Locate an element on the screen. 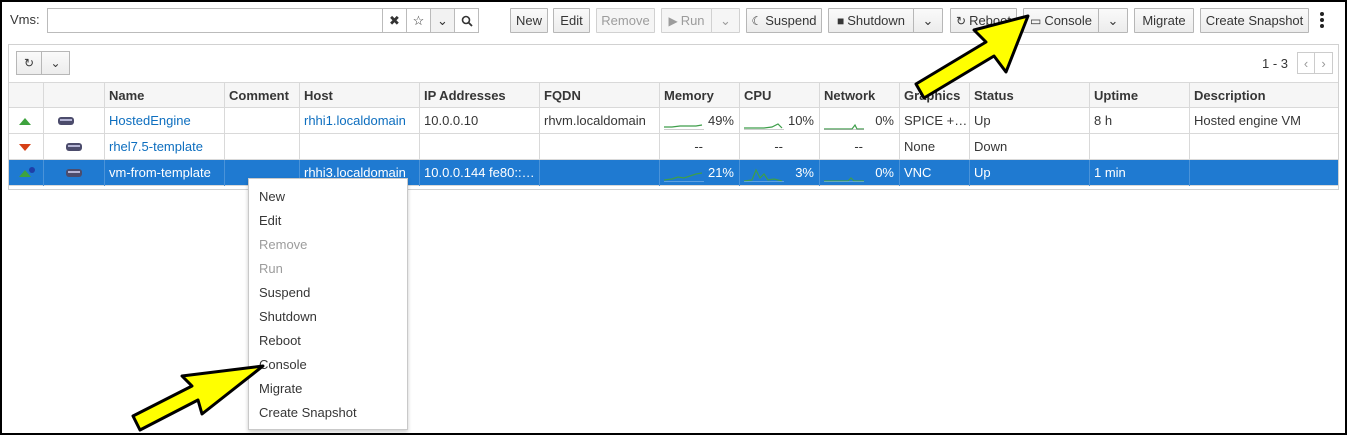 Image resolution: width=1347 pixels, height=435 pixels. run-dropdown-button: ⌄ is located at coordinates (725, 20).